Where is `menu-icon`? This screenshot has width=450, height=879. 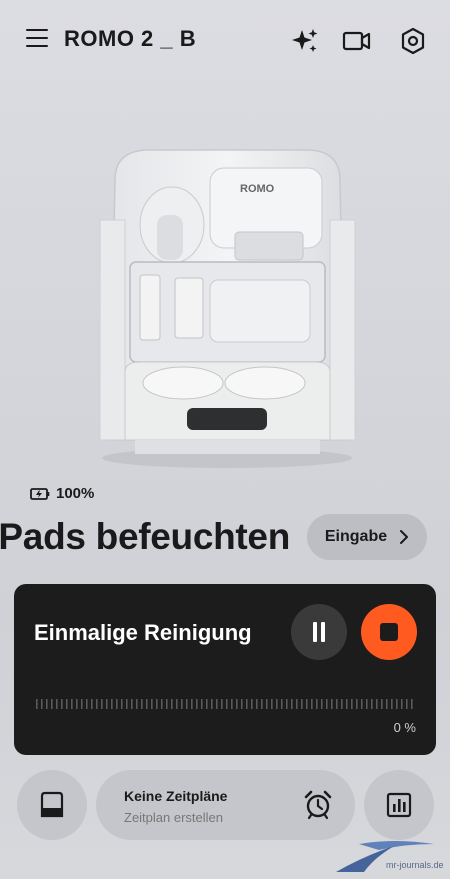
menu-icon is located at coordinates (37, 39).